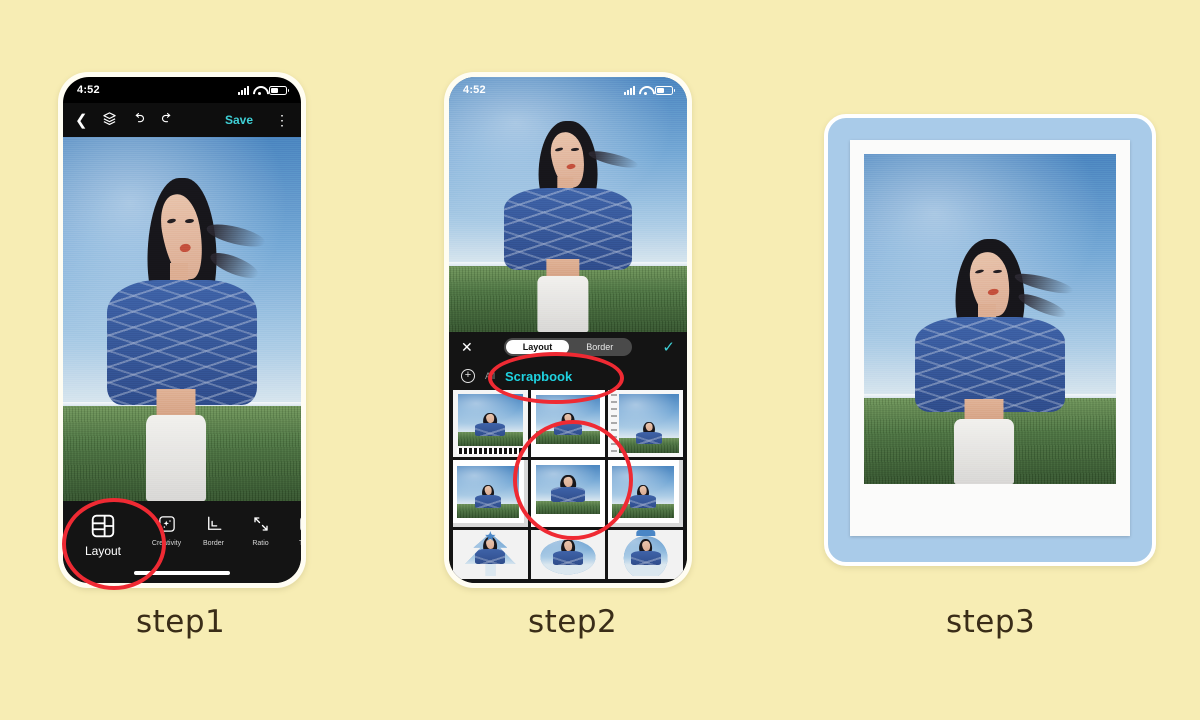 The height and width of the screenshot is (720, 1200). I want to click on layout-border-segmented-control: Layout Border, so click(568, 347).